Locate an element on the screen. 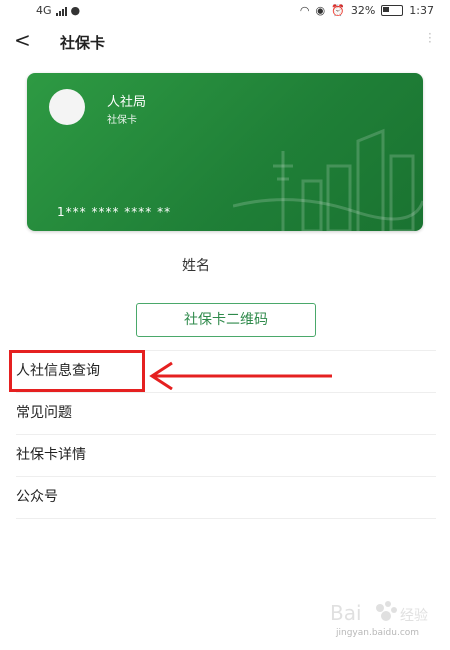 The height and width of the screenshot is (650, 450). signal-icon is located at coordinates (61, 11).